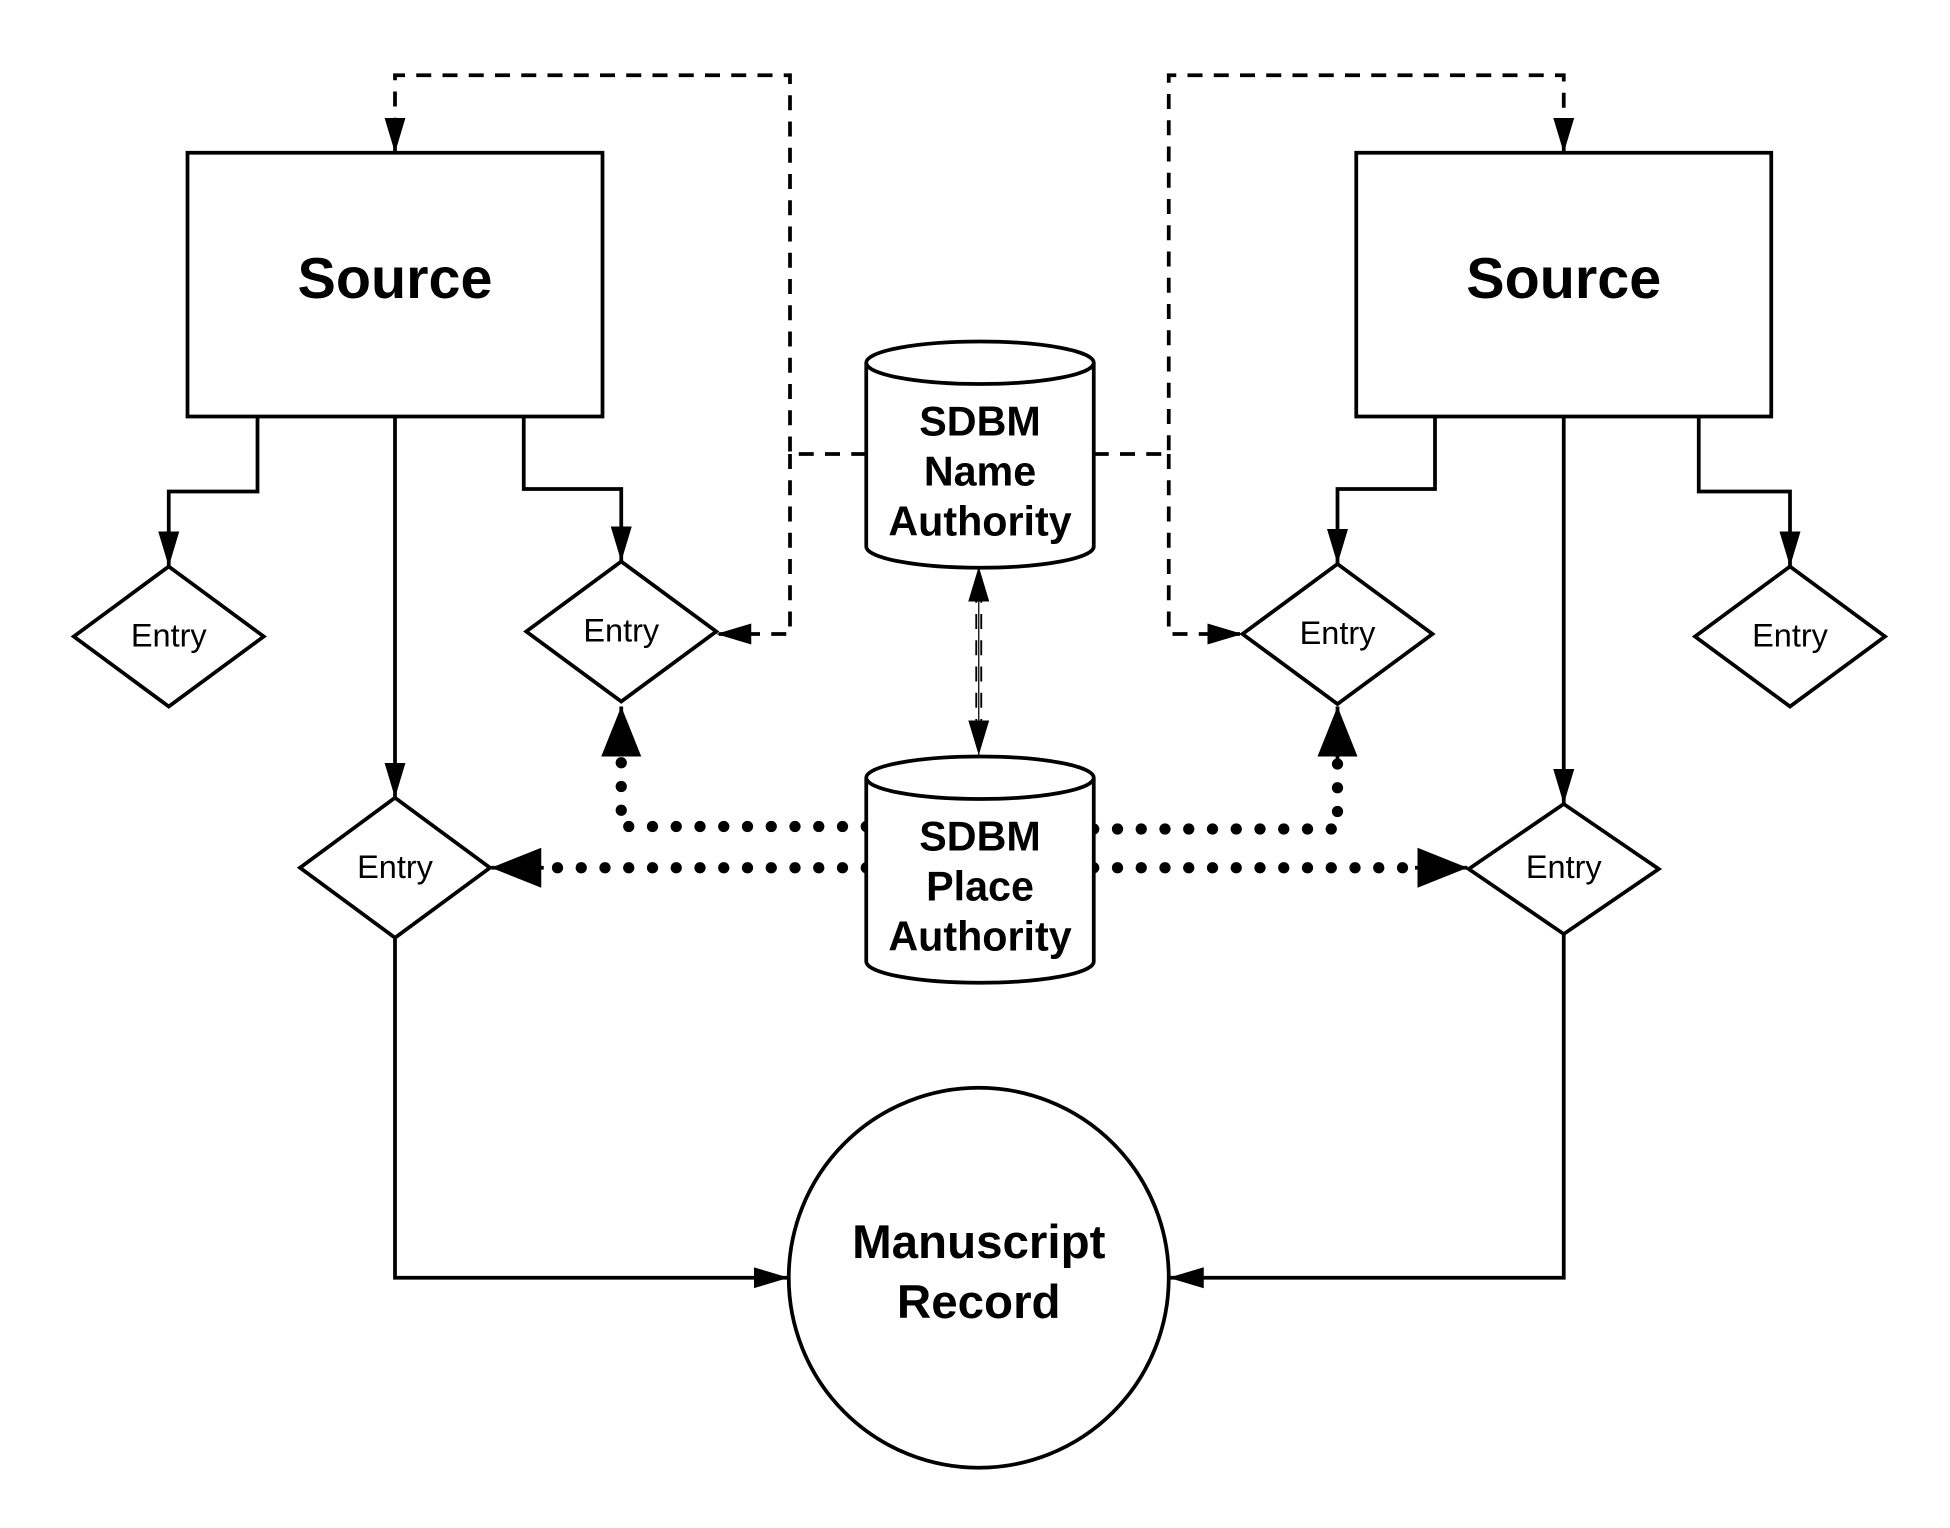 The width and height of the screenshot is (1950, 1528). I want to click on svg-text: Manuscript, so click(979, 1242).